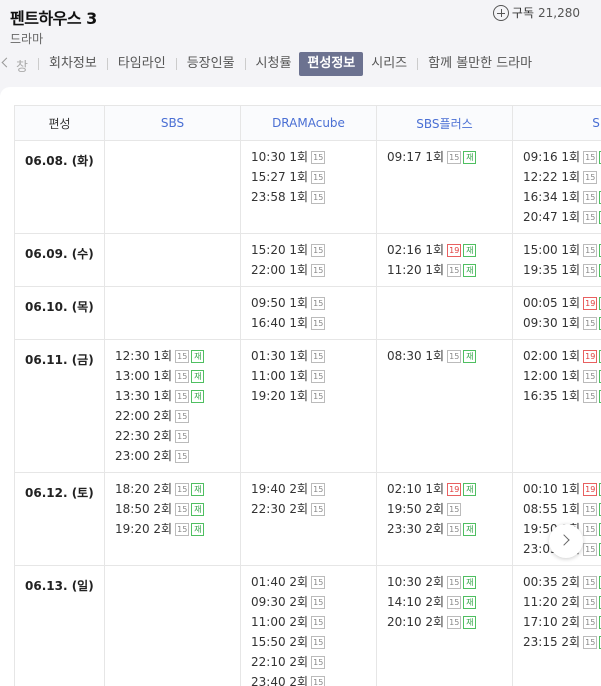  What do you see at coordinates (142, 64) in the screenshot?
I see `tab-1: 타임라인` at bounding box center [142, 64].